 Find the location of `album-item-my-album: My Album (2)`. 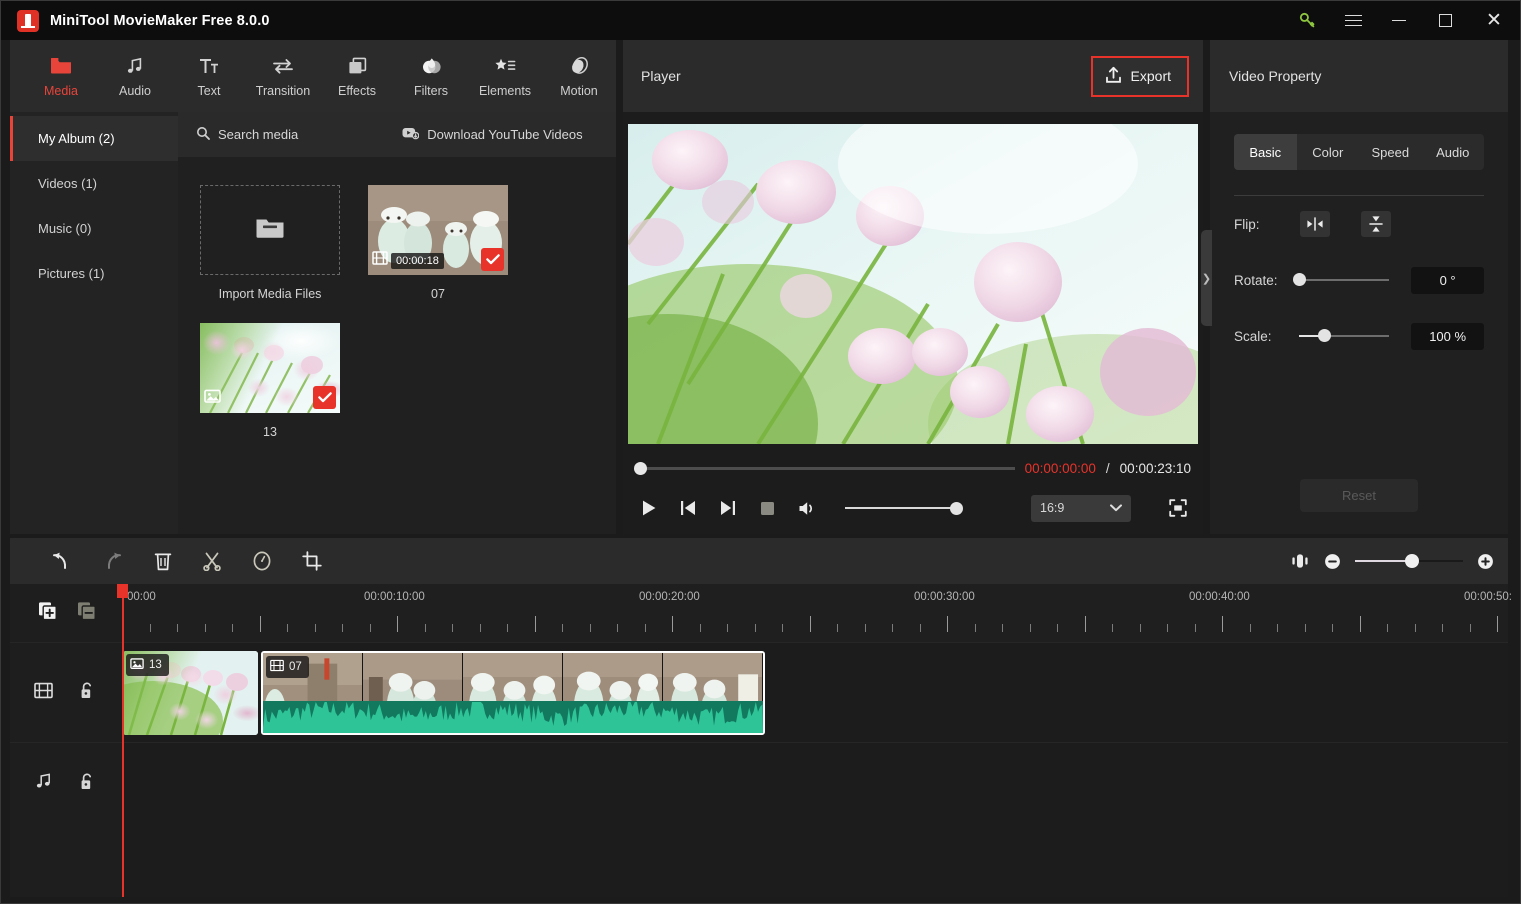

album-item-my-album: My Album (2) is located at coordinates (94, 138).